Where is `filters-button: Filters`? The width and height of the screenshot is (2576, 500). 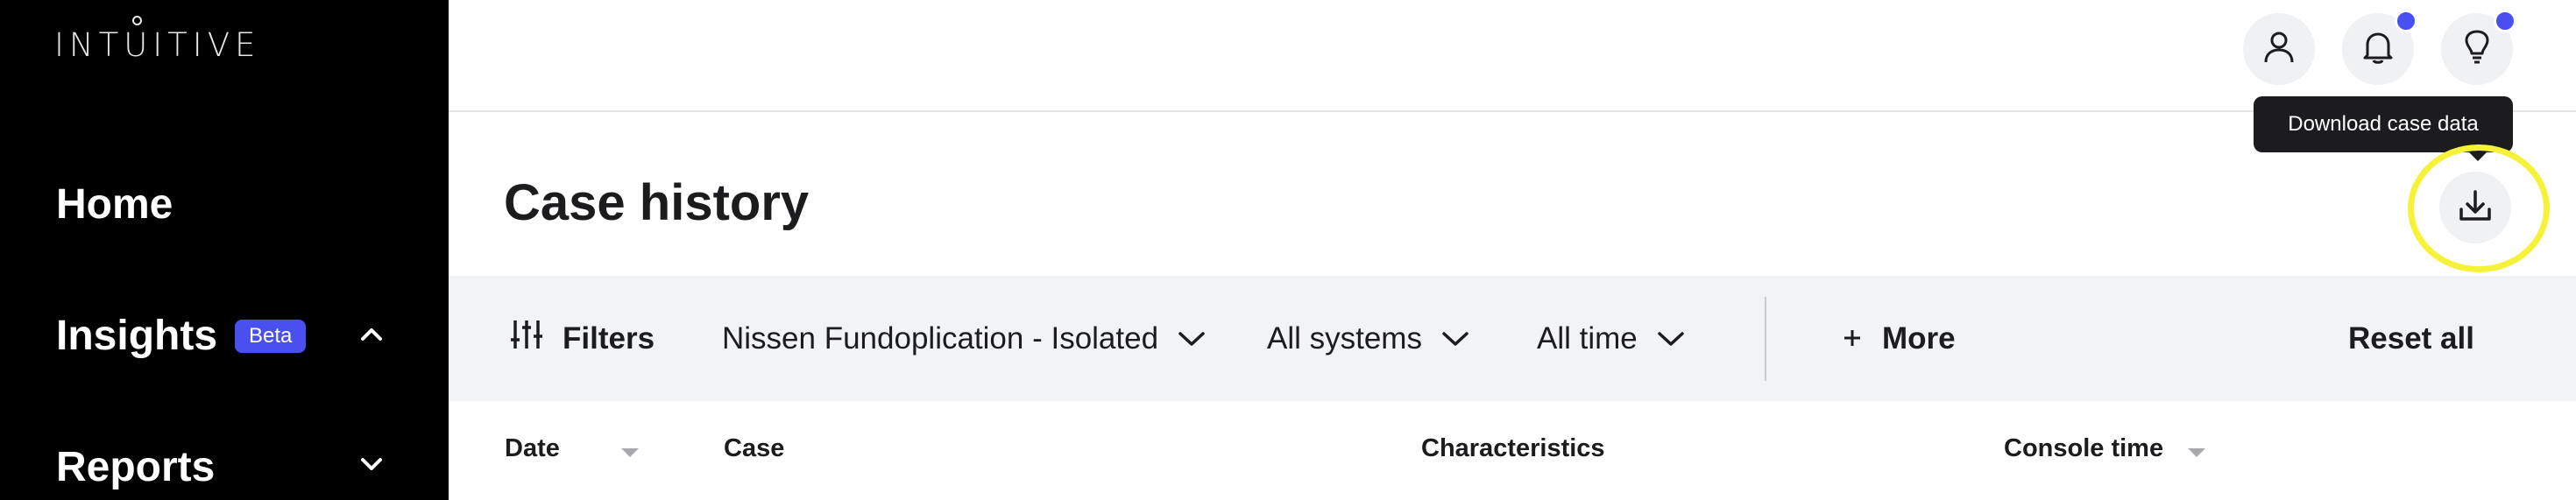
filters-button: Filters is located at coordinates (582, 338).